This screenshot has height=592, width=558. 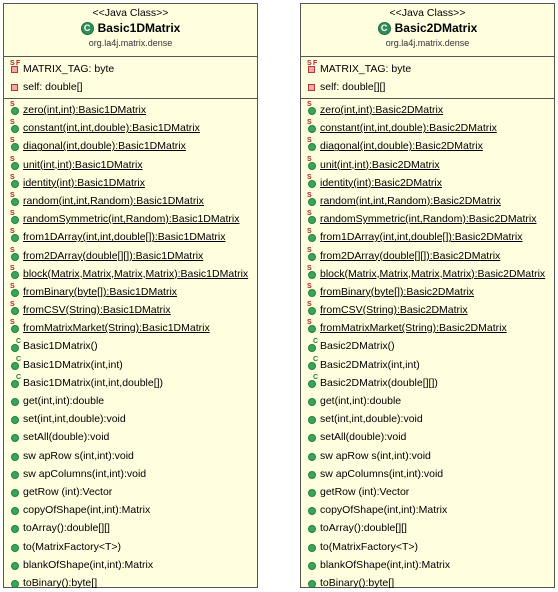 I want to click on method-label: fromMatrixMarket(String):Basic2DMatrix, so click(x=413, y=328).